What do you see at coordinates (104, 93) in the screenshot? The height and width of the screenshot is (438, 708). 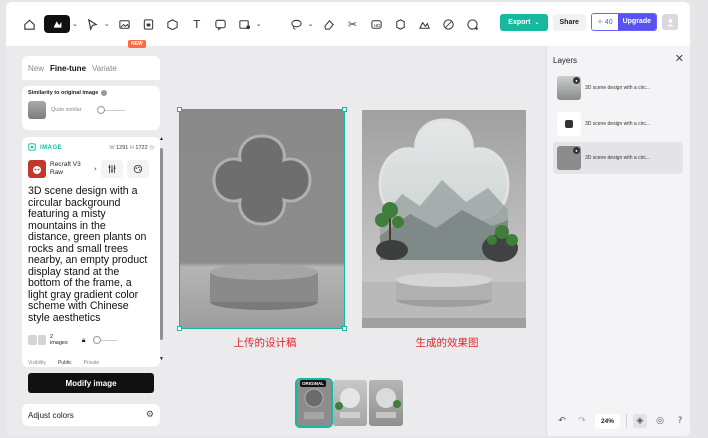 I see `help-icon` at bounding box center [104, 93].